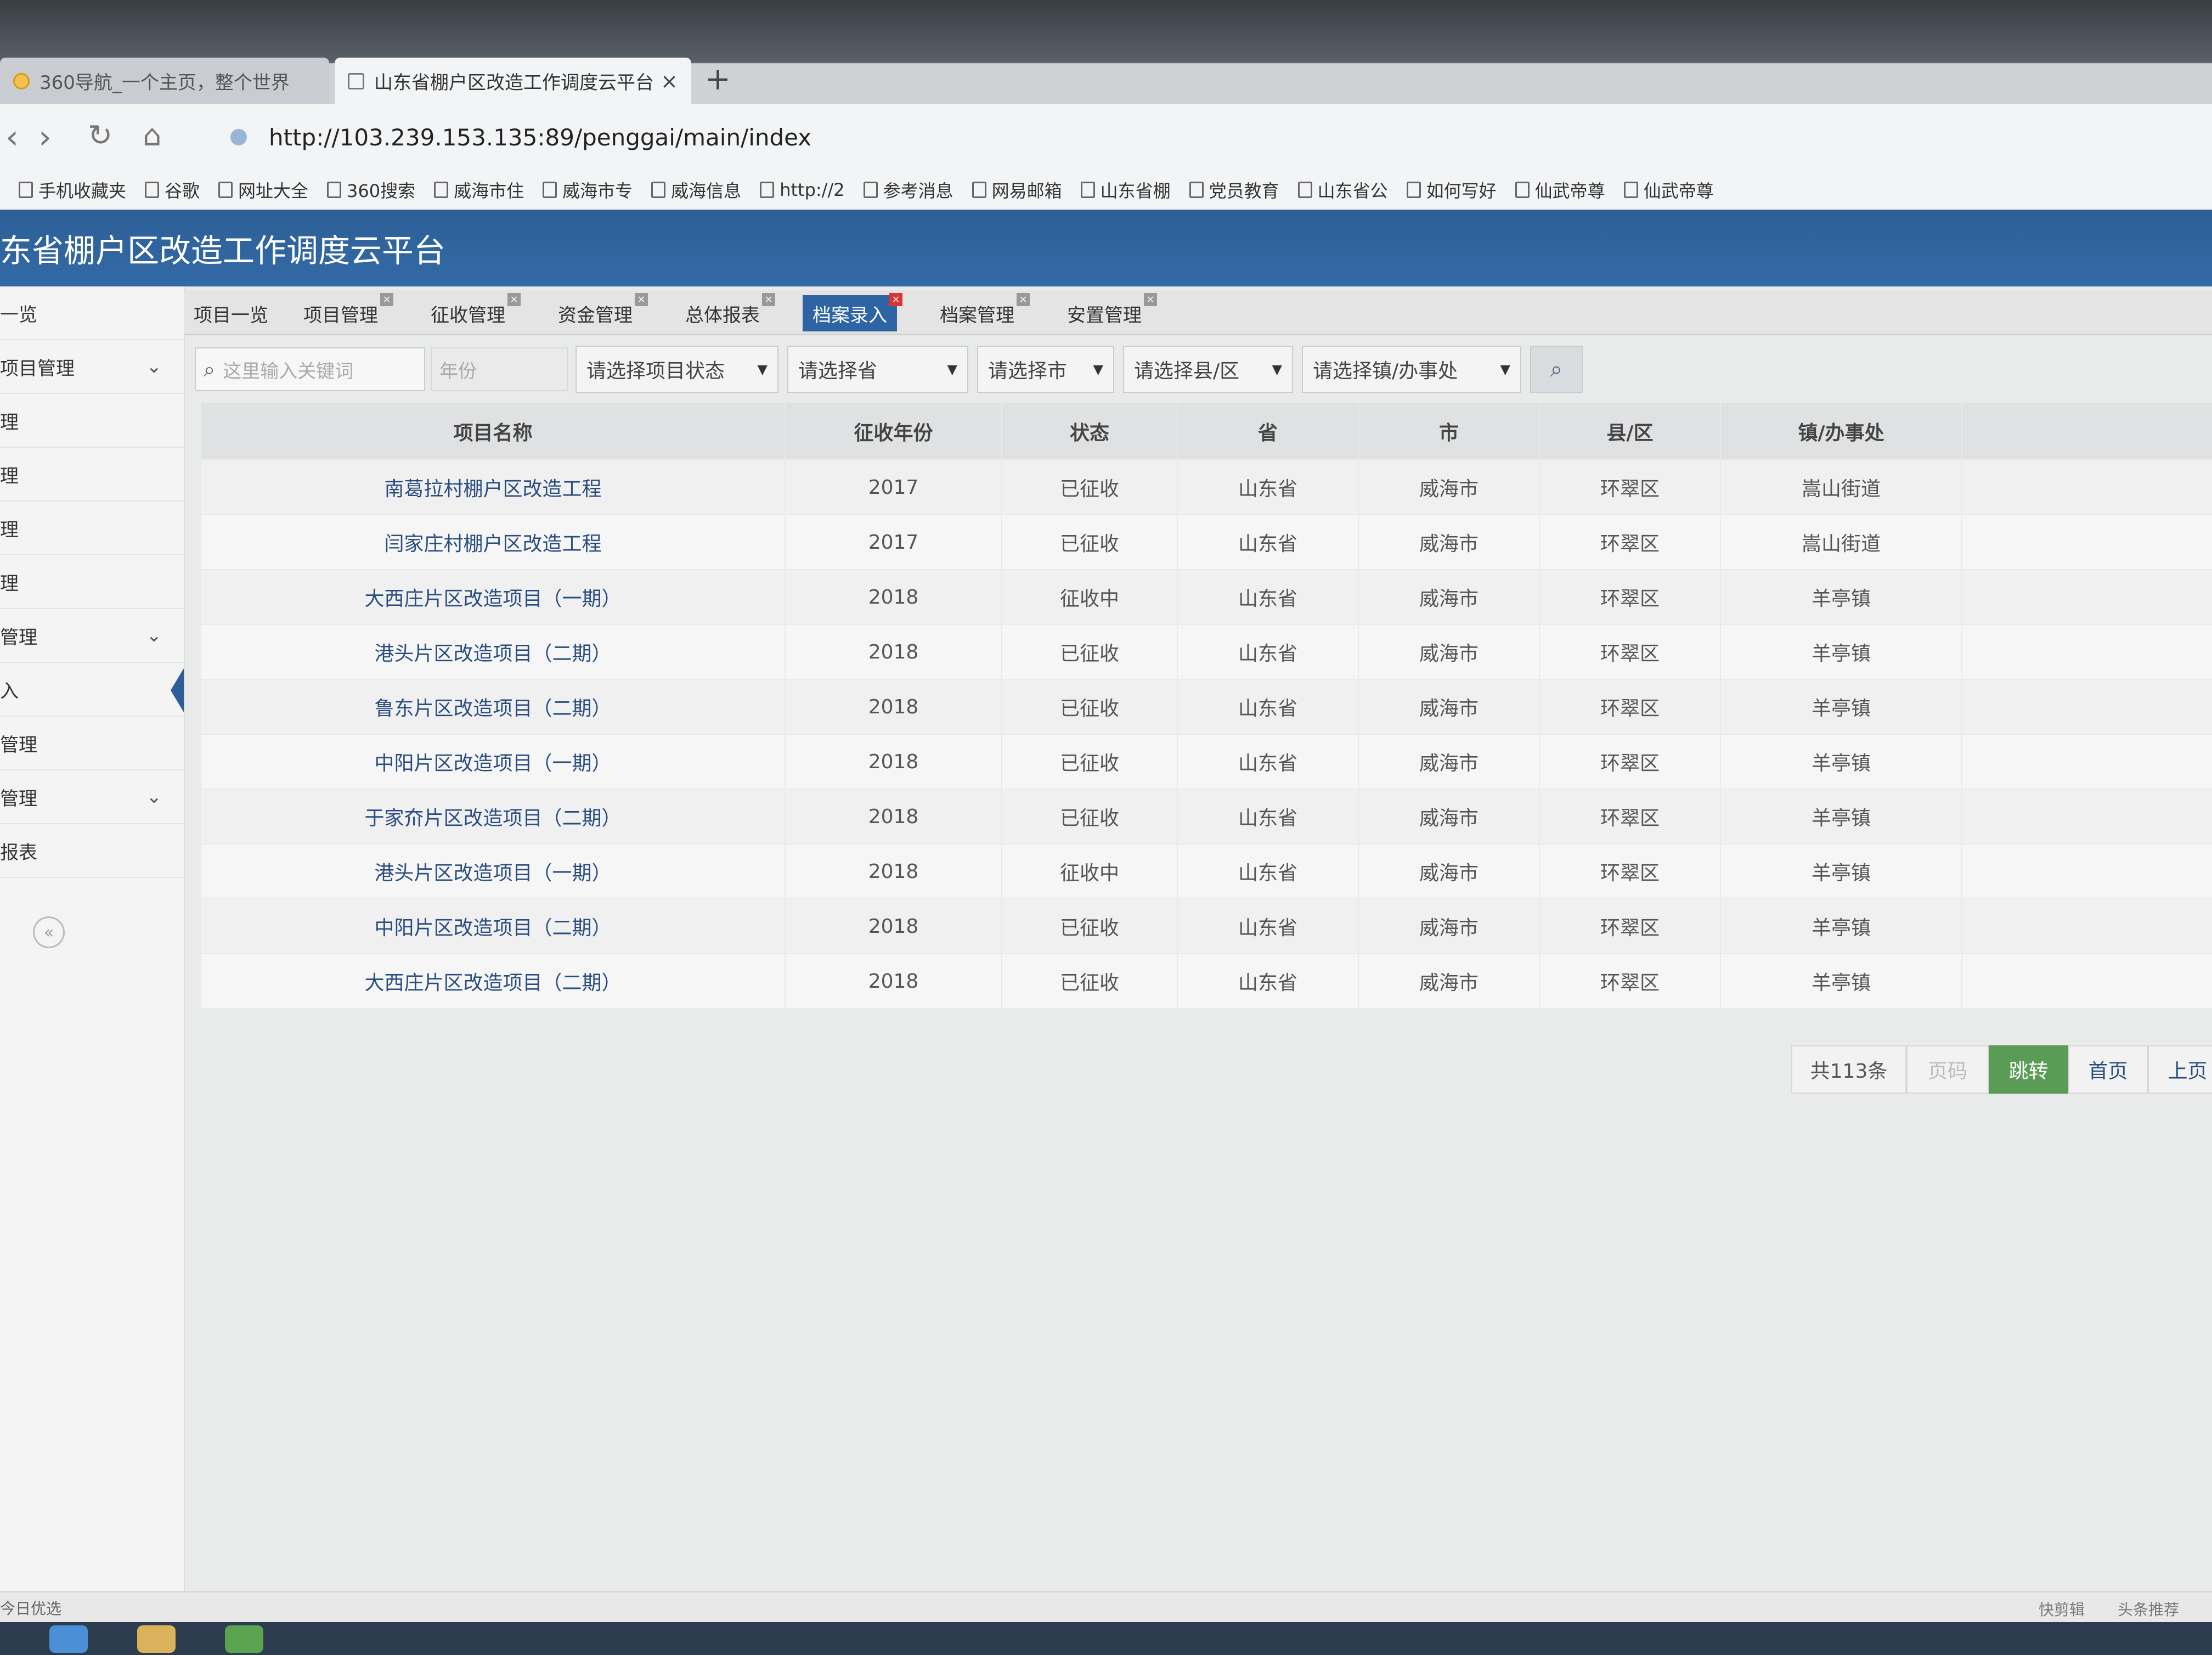  Describe the element at coordinates (849, 315) in the screenshot. I see `tab-label: 档案录入` at that location.